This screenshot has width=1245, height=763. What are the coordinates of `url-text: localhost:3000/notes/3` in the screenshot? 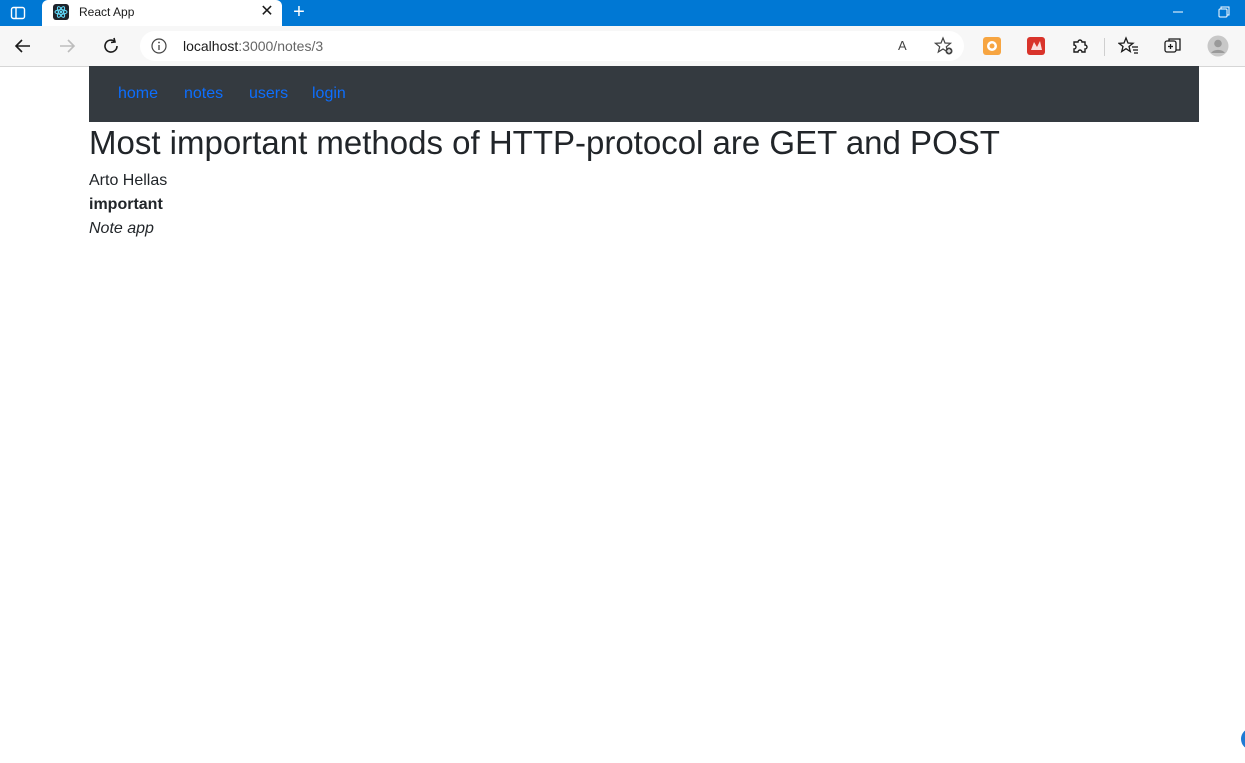 It's located at (253, 46).